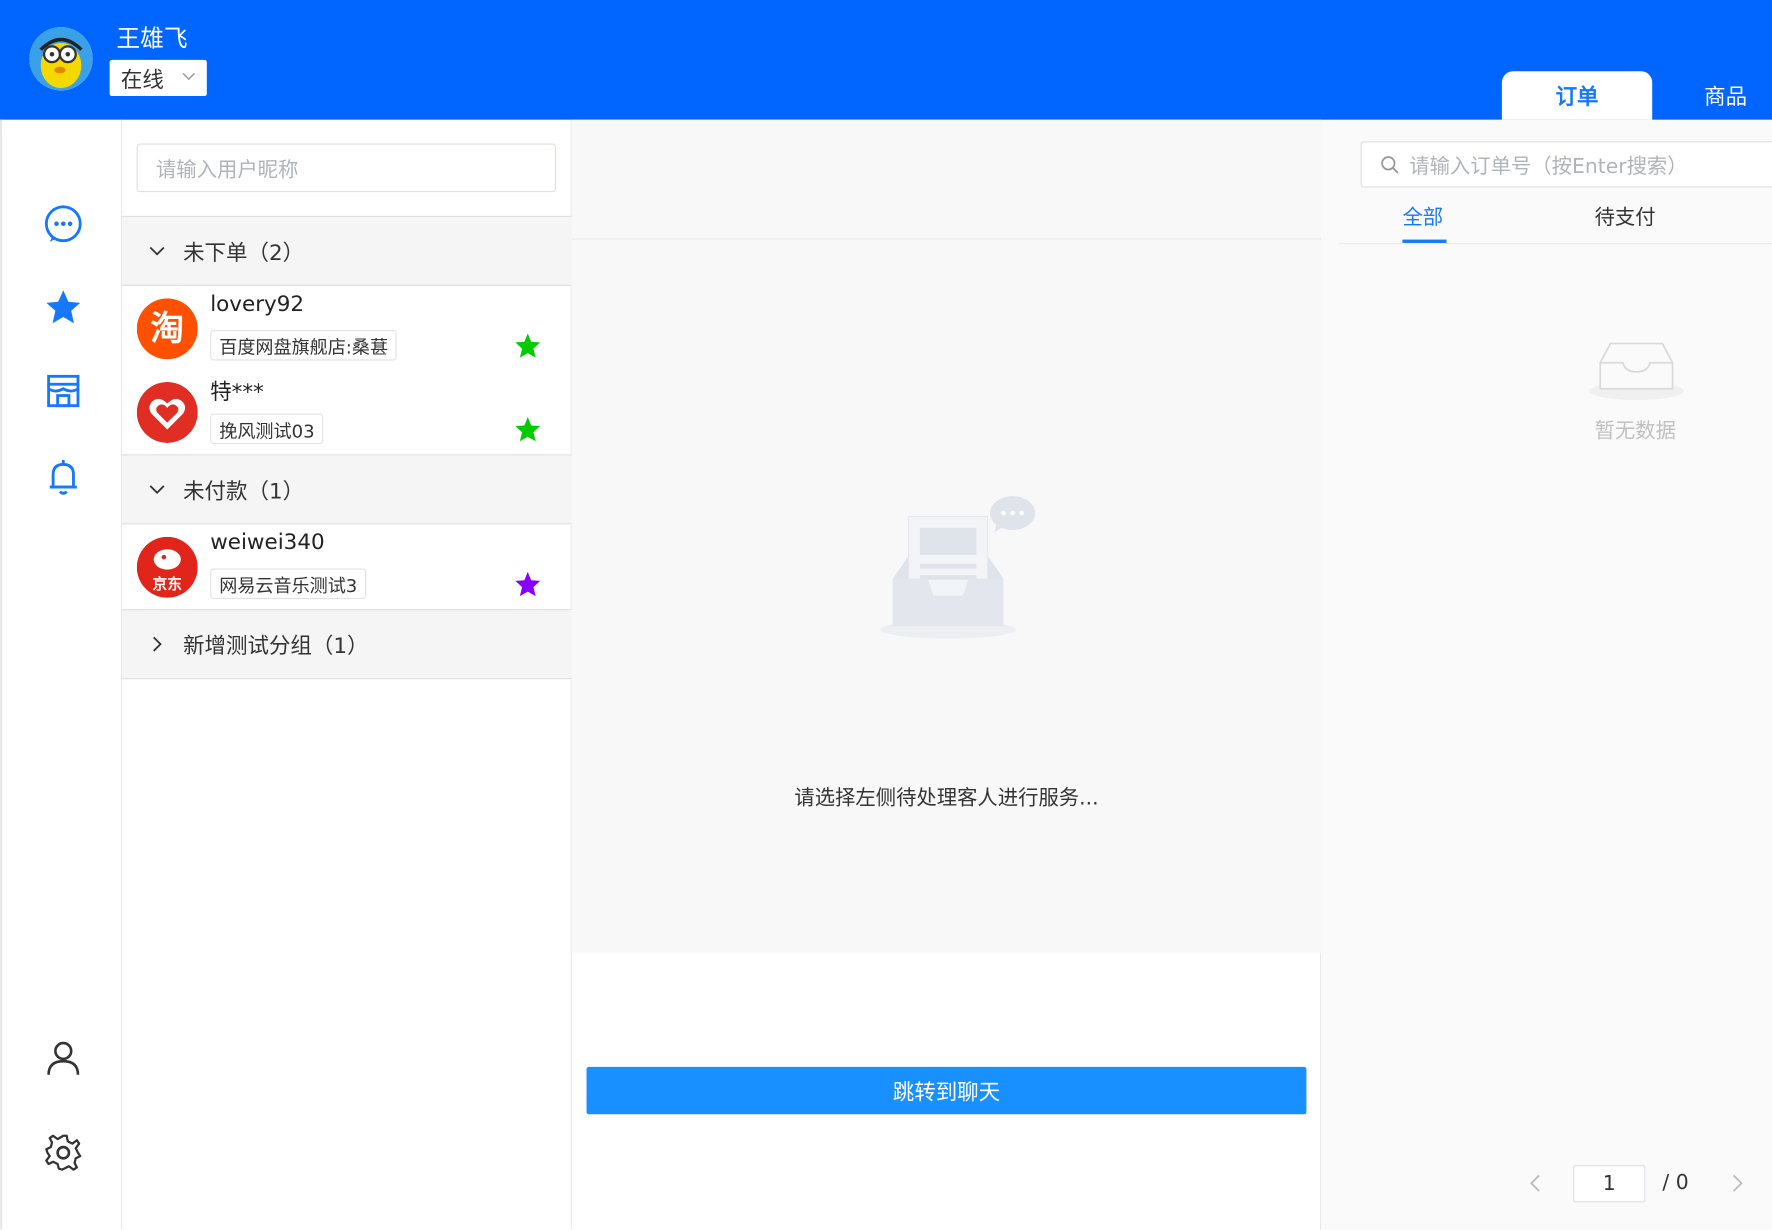 This screenshot has width=1772, height=1230. Describe the element at coordinates (1722, 95) in the screenshot. I see `tab-goods: 商品` at that location.